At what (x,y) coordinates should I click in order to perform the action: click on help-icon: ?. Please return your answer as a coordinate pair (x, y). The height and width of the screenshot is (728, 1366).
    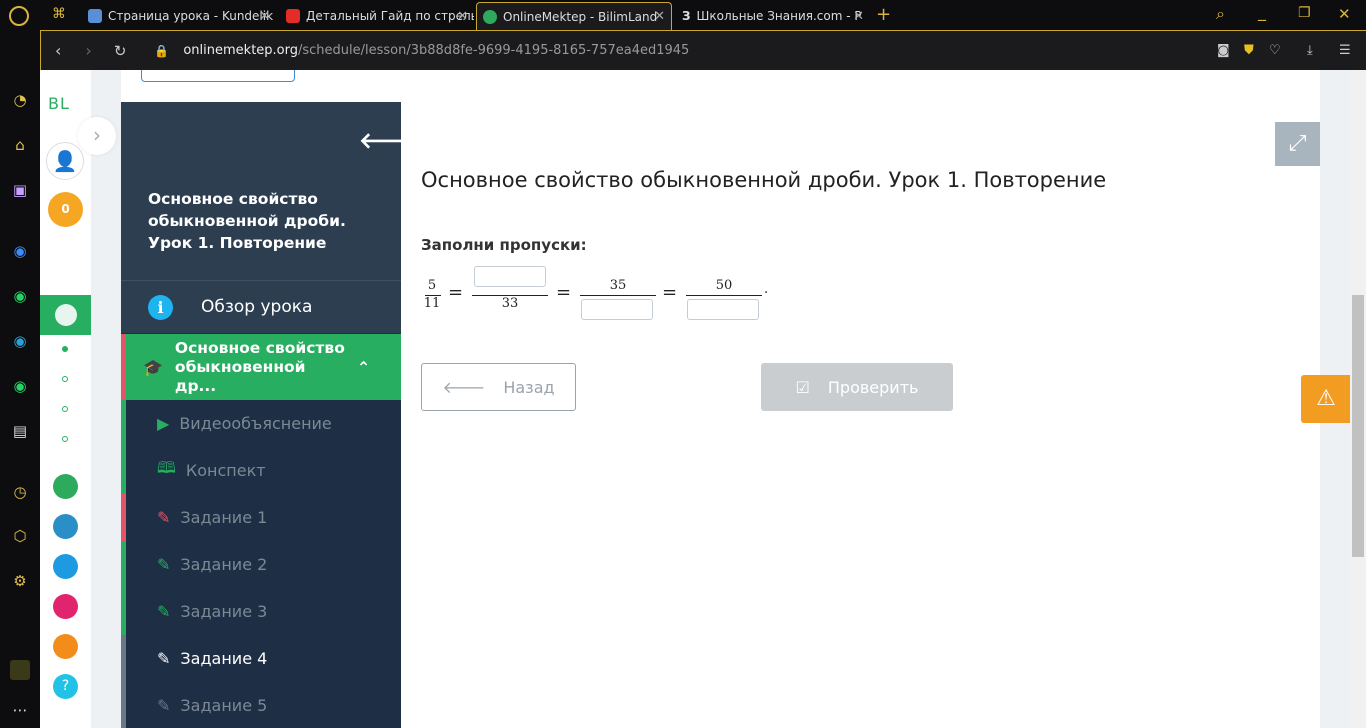
    Looking at the image, I should click on (65, 686).